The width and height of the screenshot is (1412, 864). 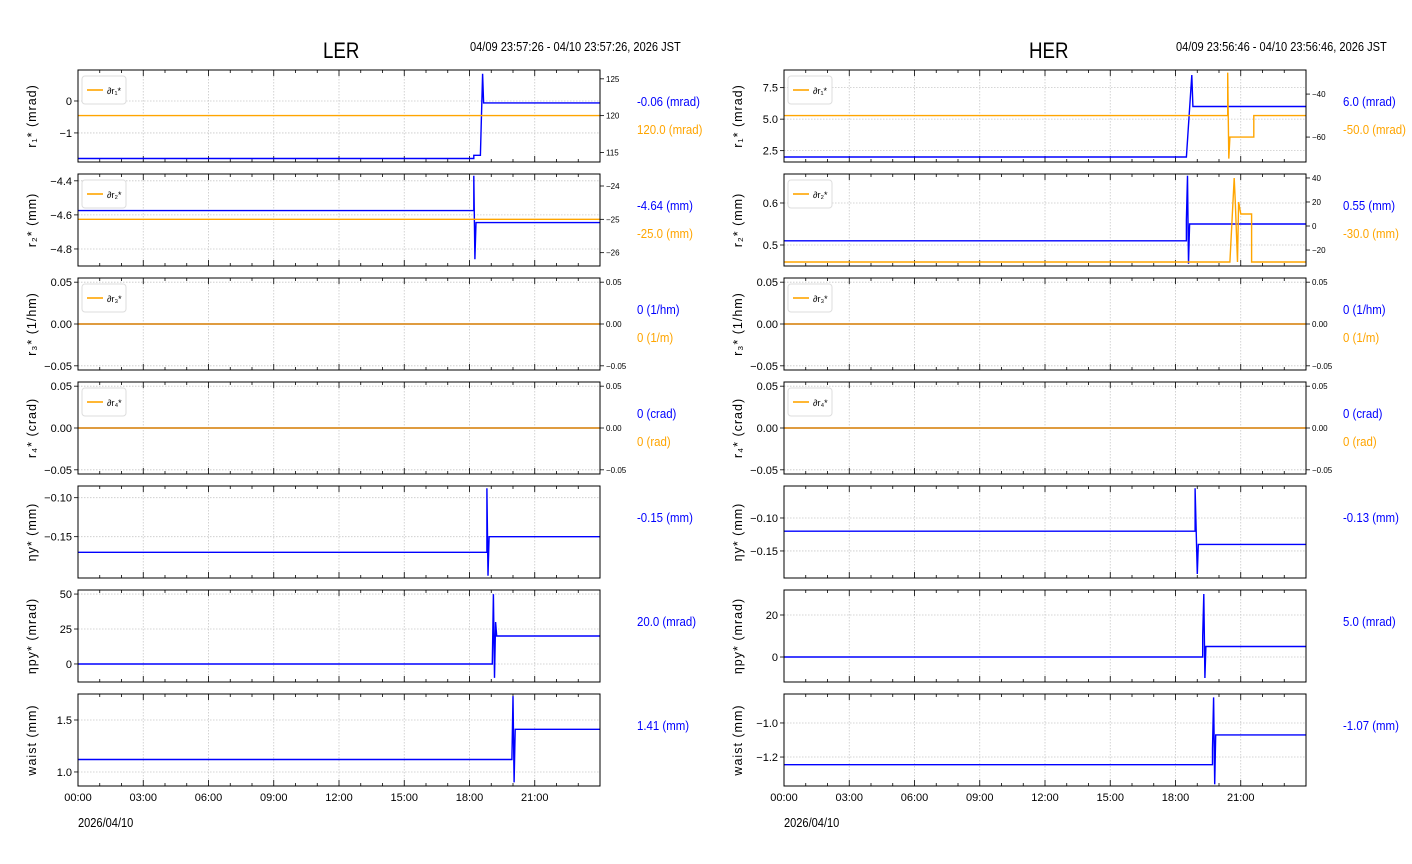 What do you see at coordinates (770, 246) in the screenshot?
I see `y-tick-label: 0.5` at bounding box center [770, 246].